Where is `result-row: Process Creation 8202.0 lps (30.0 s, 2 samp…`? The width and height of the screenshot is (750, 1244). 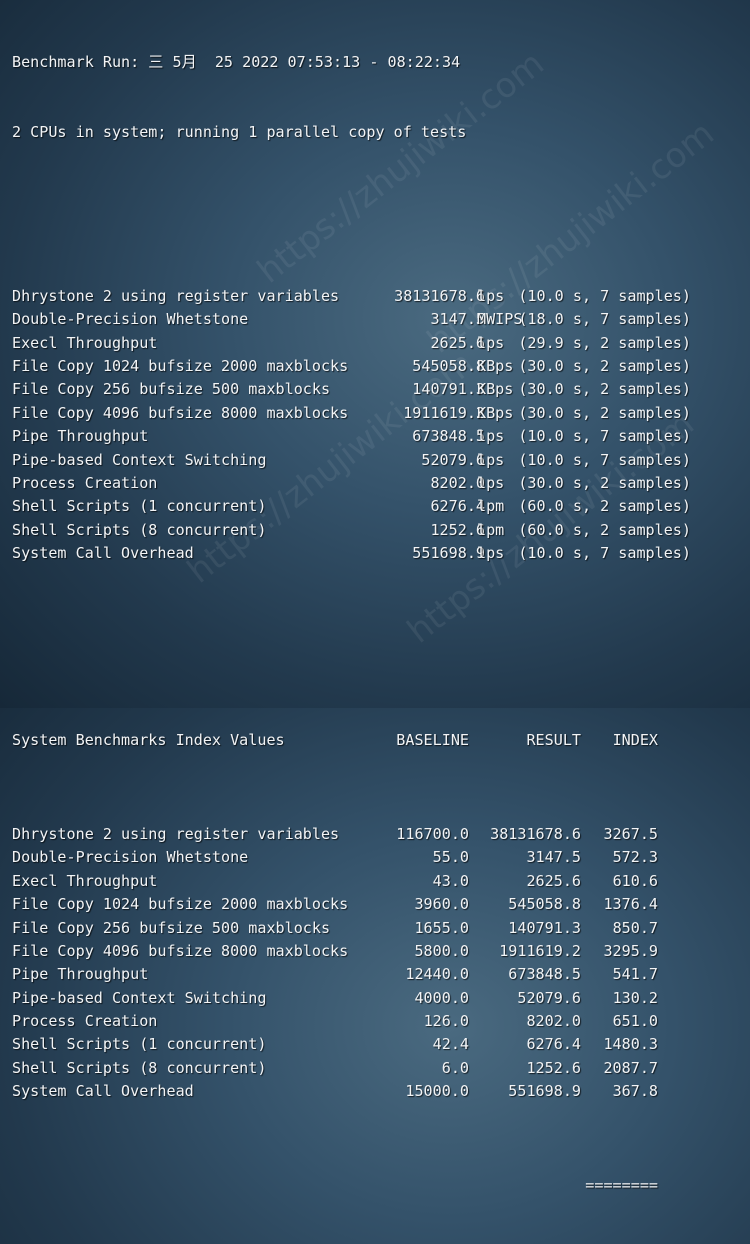 result-row: Process Creation 8202.0 lps (30.0 s, 2 samp… is located at coordinates (377, 483).